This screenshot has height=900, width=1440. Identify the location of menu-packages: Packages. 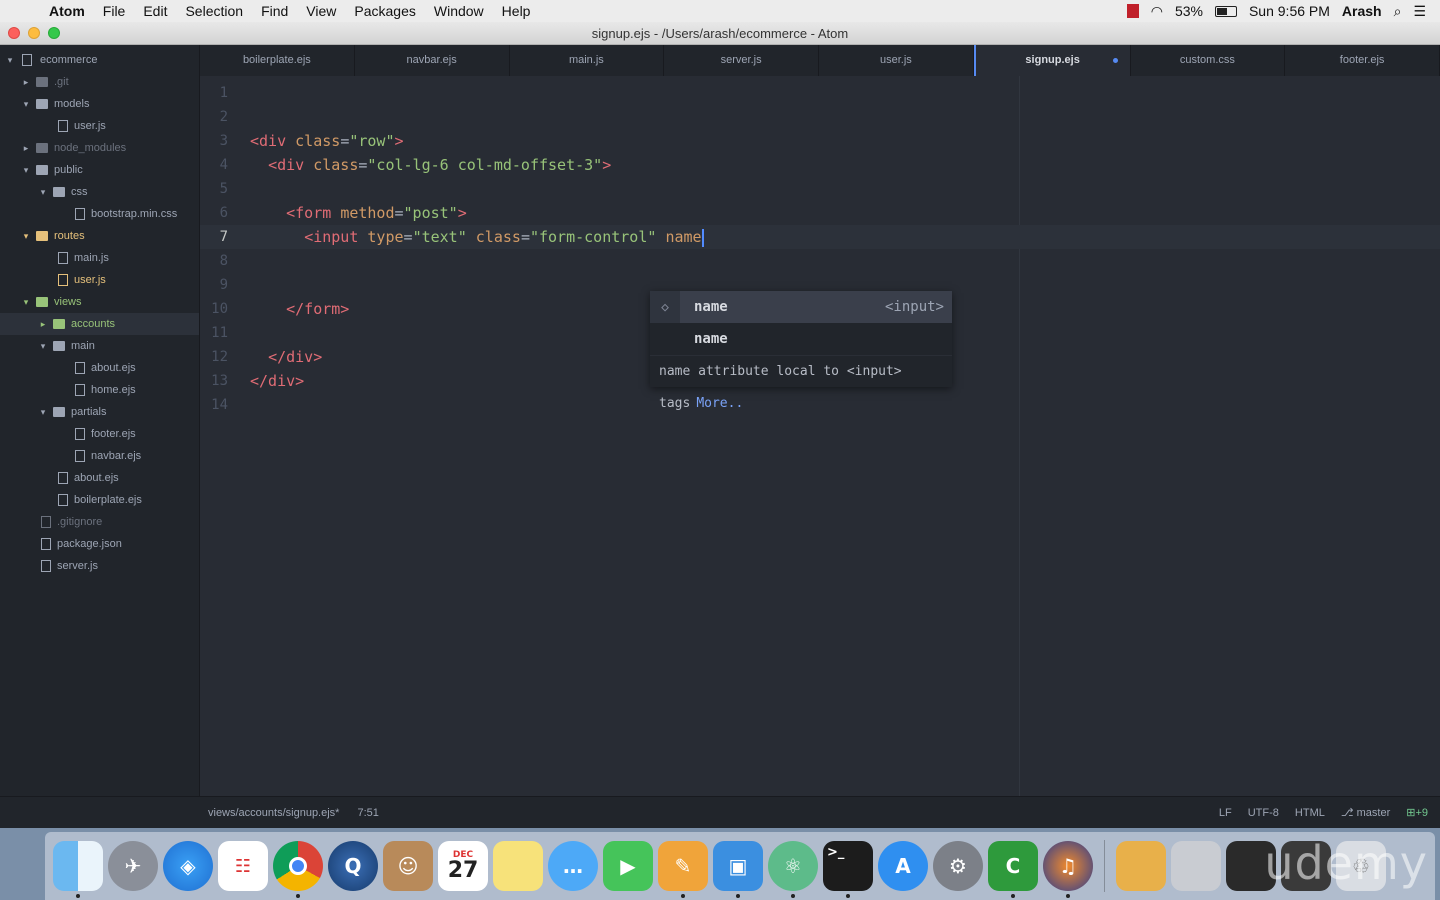
(384, 11).